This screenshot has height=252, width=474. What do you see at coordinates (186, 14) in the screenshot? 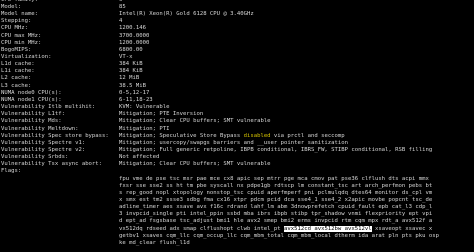
I see `field-value: Intel(R) Xeon(R) Gold 6128 CPU @ 3.40GHz` at bounding box center [186, 14].